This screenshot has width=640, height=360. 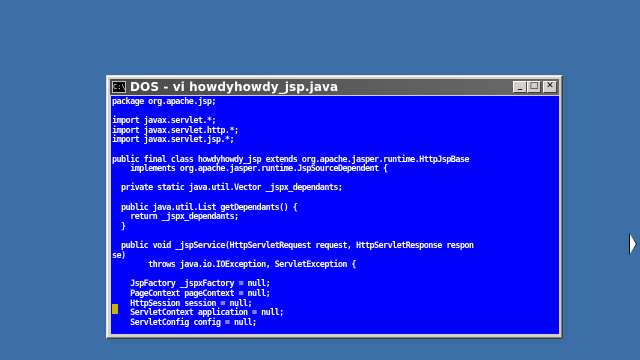 What do you see at coordinates (175, 217) in the screenshot?
I see `terminal-line: return _jspx_dependants;` at bounding box center [175, 217].